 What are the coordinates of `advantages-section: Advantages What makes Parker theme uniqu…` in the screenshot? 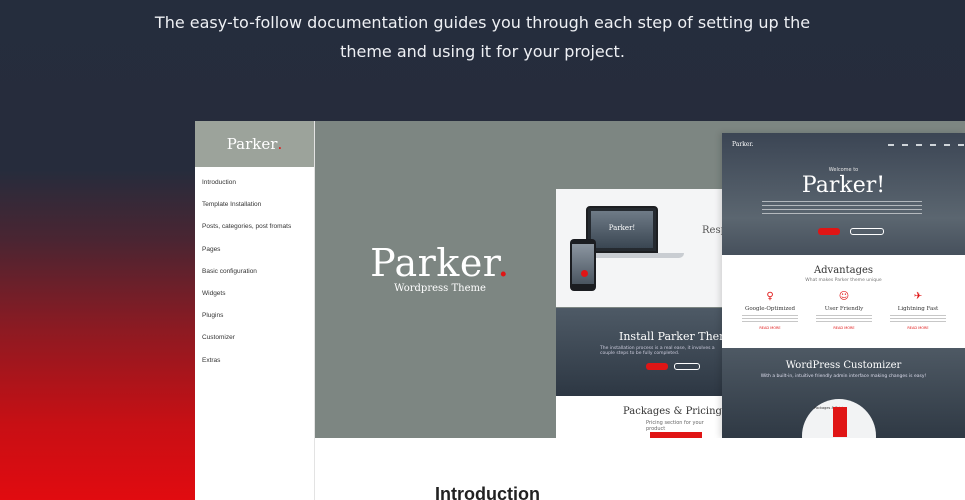 It's located at (843, 301).